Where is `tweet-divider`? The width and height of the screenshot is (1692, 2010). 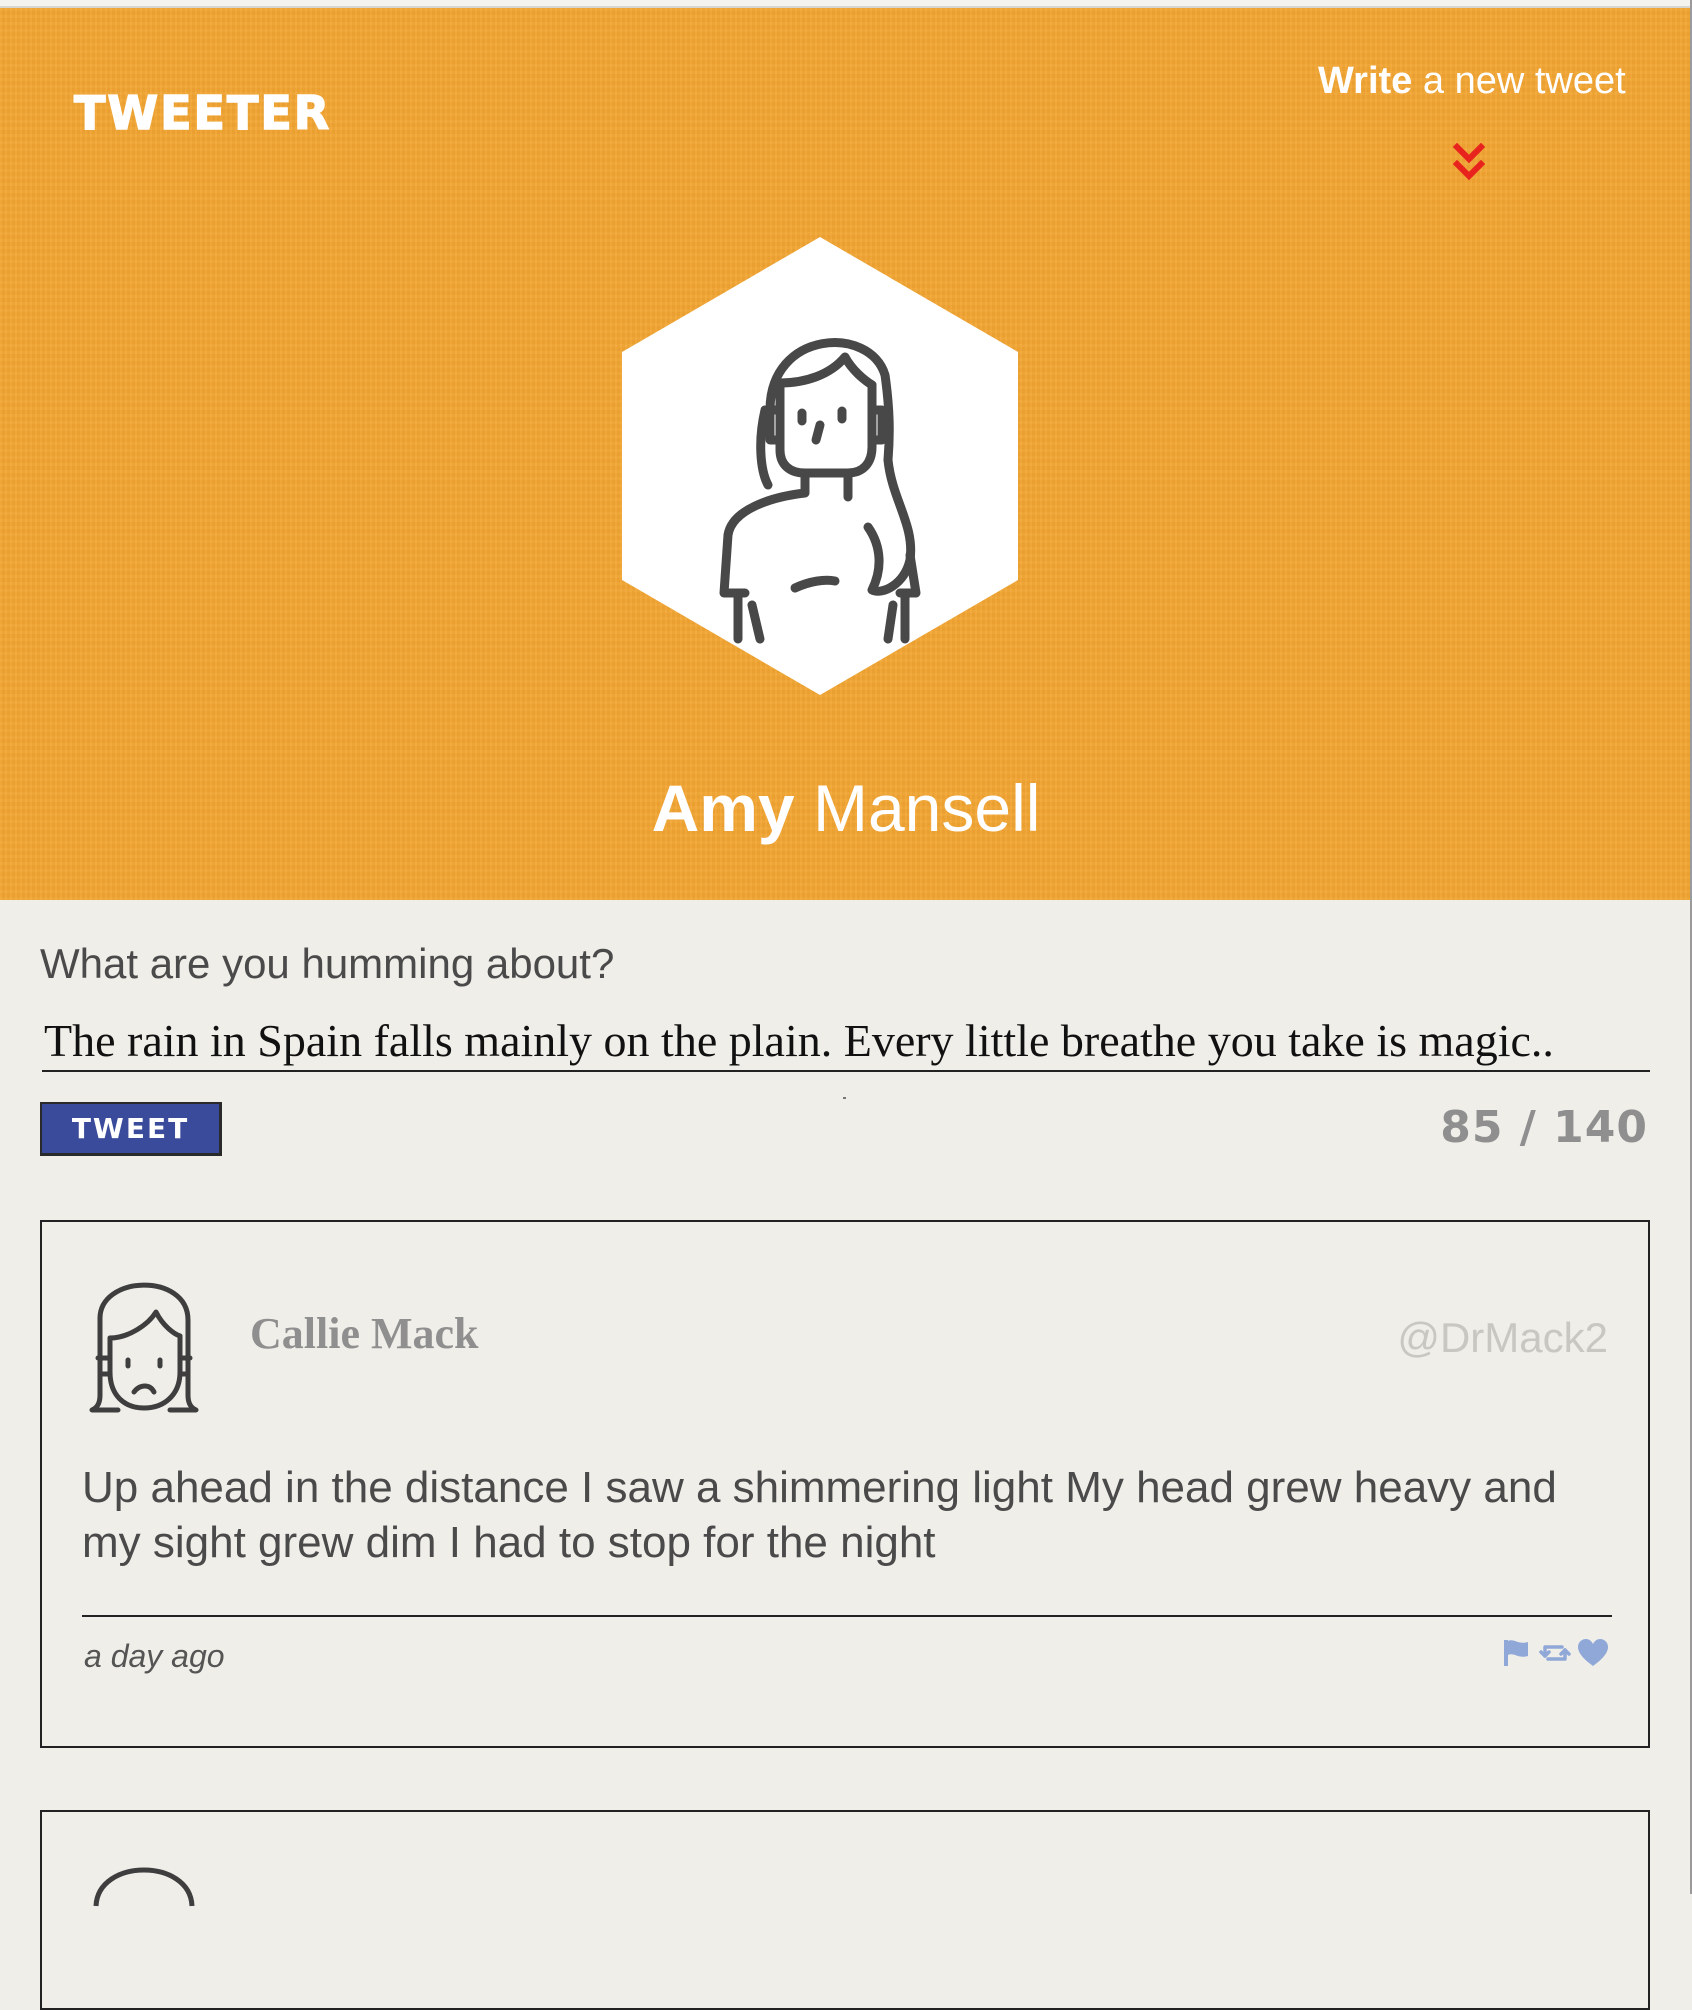 tweet-divider is located at coordinates (847, 1616).